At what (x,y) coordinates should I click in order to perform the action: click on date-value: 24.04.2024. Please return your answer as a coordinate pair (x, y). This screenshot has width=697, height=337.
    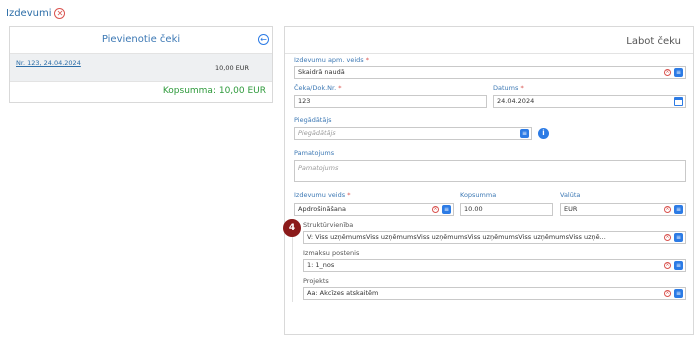
    Looking at the image, I should click on (516, 101).